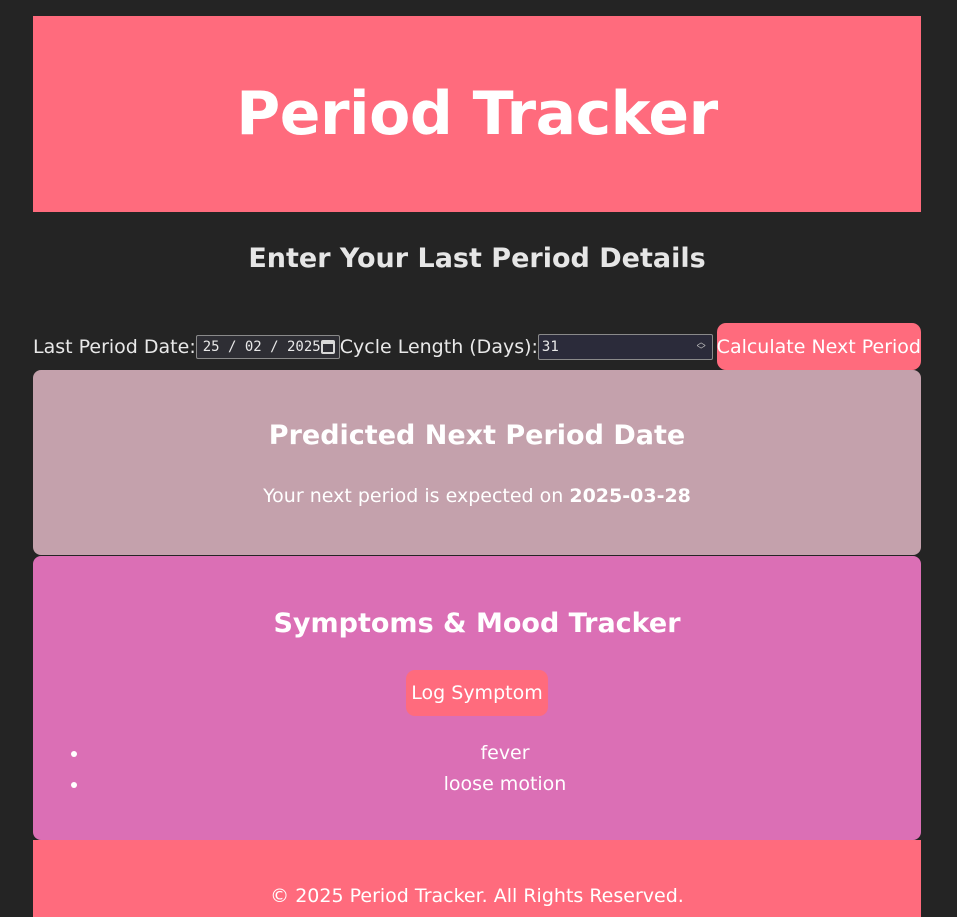  I want to click on page-title: Period Tracker, so click(477, 114).